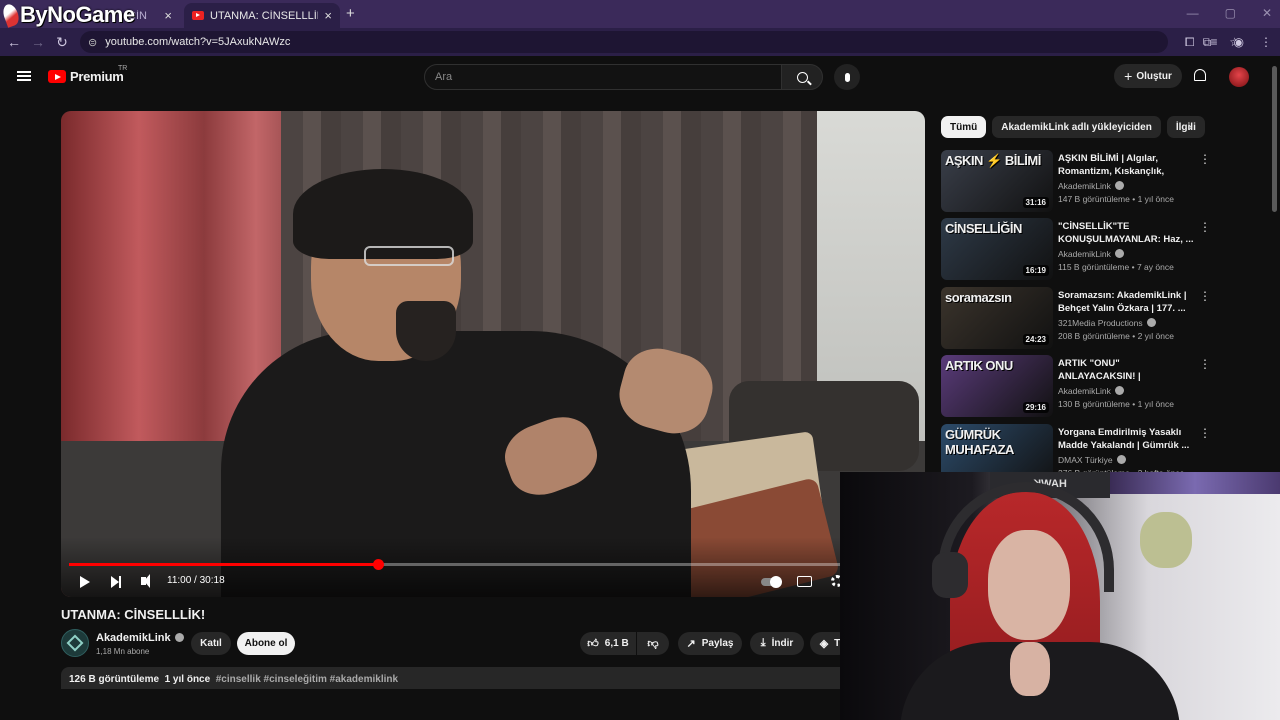  What do you see at coordinates (262, 15) in the screenshot?
I see `browser-tab-active: UTANMA: CİNSELLLİK! - YouTube ×` at bounding box center [262, 15].